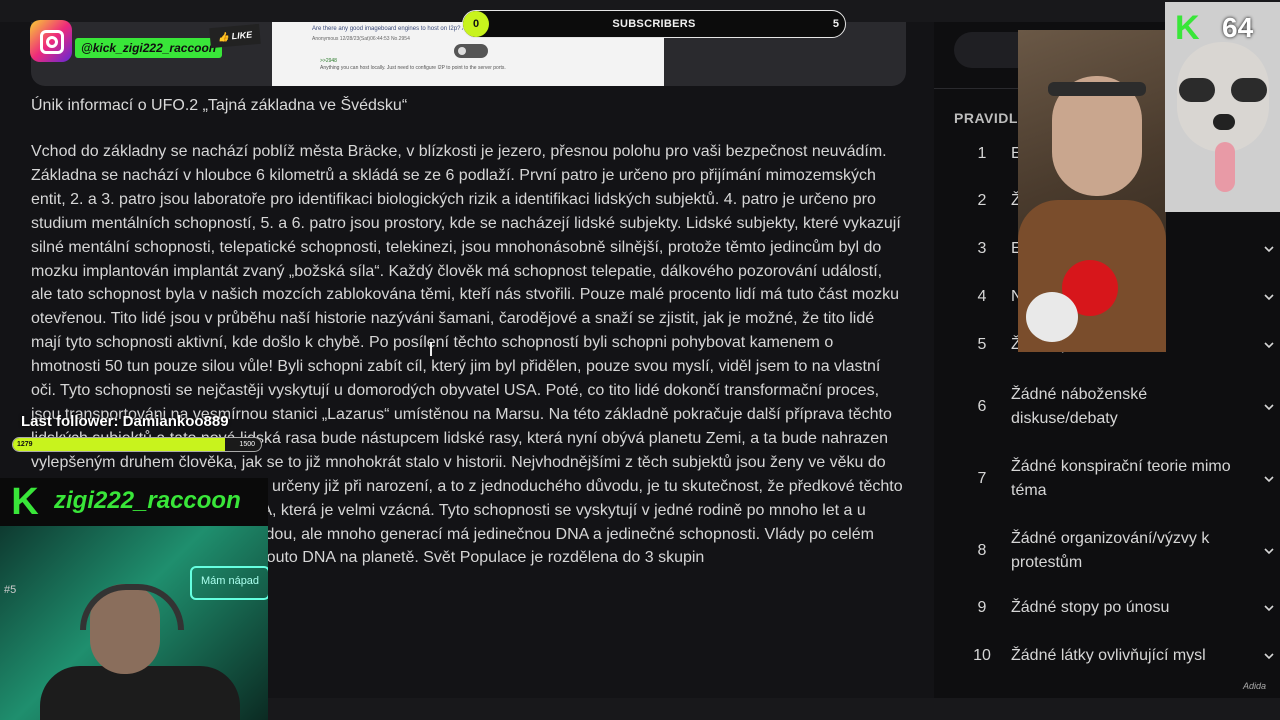 The image size is (1280, 720). I want to click on embed-reply-ref: >>2948, so click(328, 61).